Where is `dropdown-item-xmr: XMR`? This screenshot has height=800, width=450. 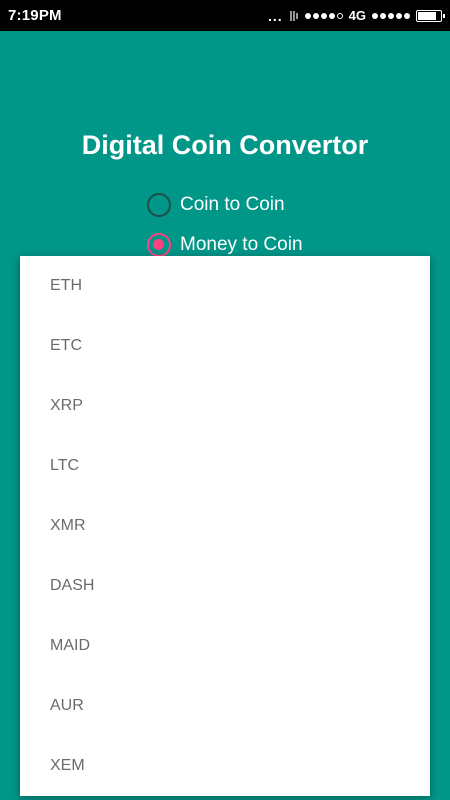 dropdown-item-xmr: XMR is located at coordinates (225, 526).